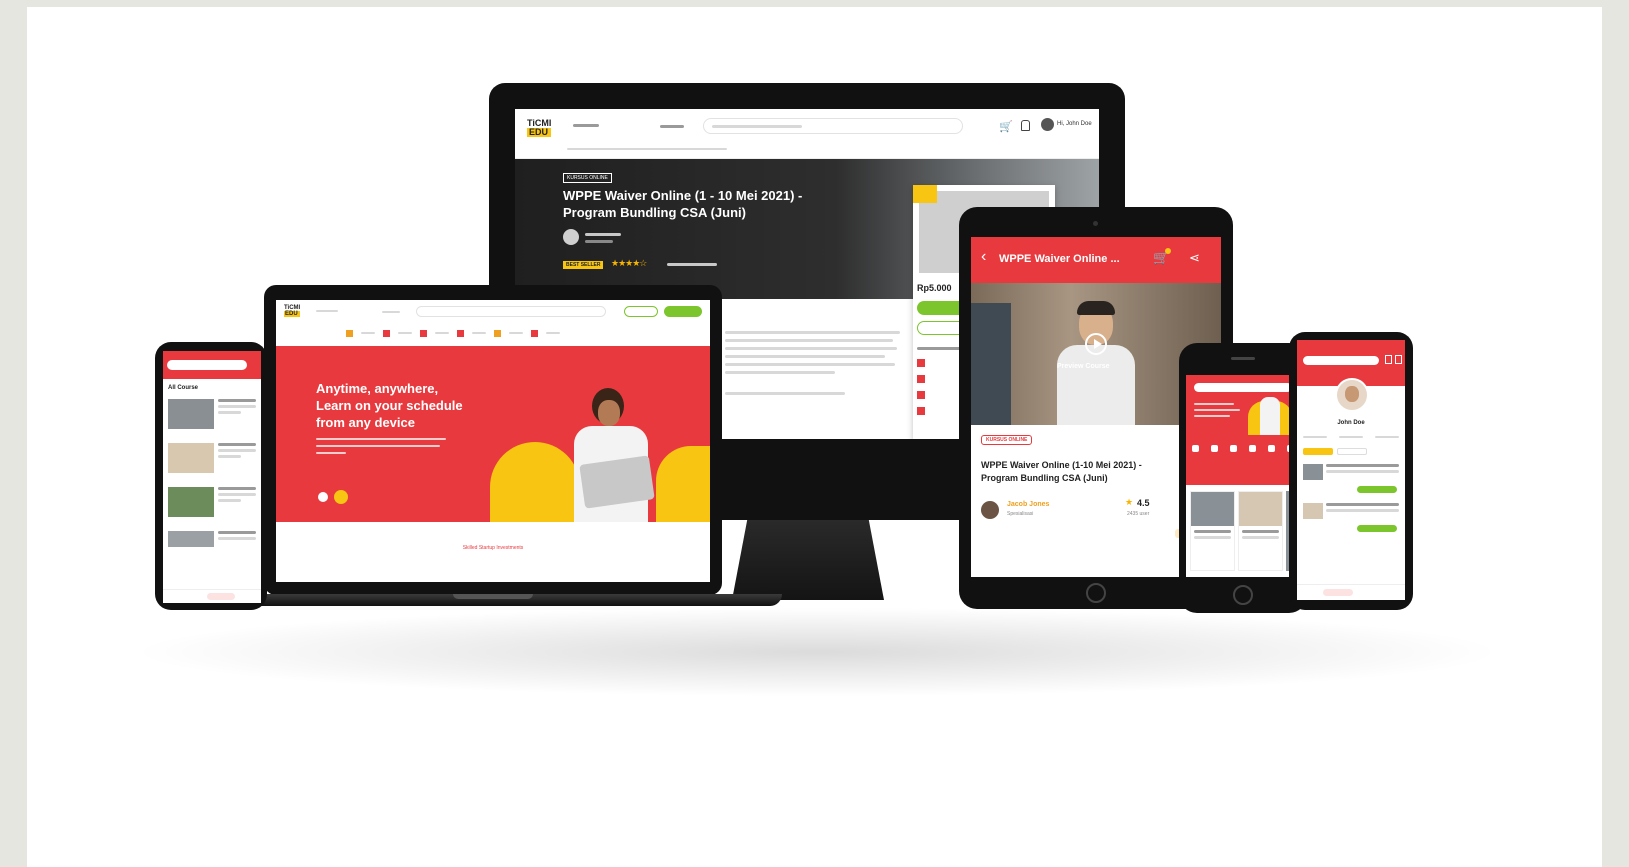 The height and width of the screenshot is (867, 1629). I want to click on category-menu, so click(496, 334).